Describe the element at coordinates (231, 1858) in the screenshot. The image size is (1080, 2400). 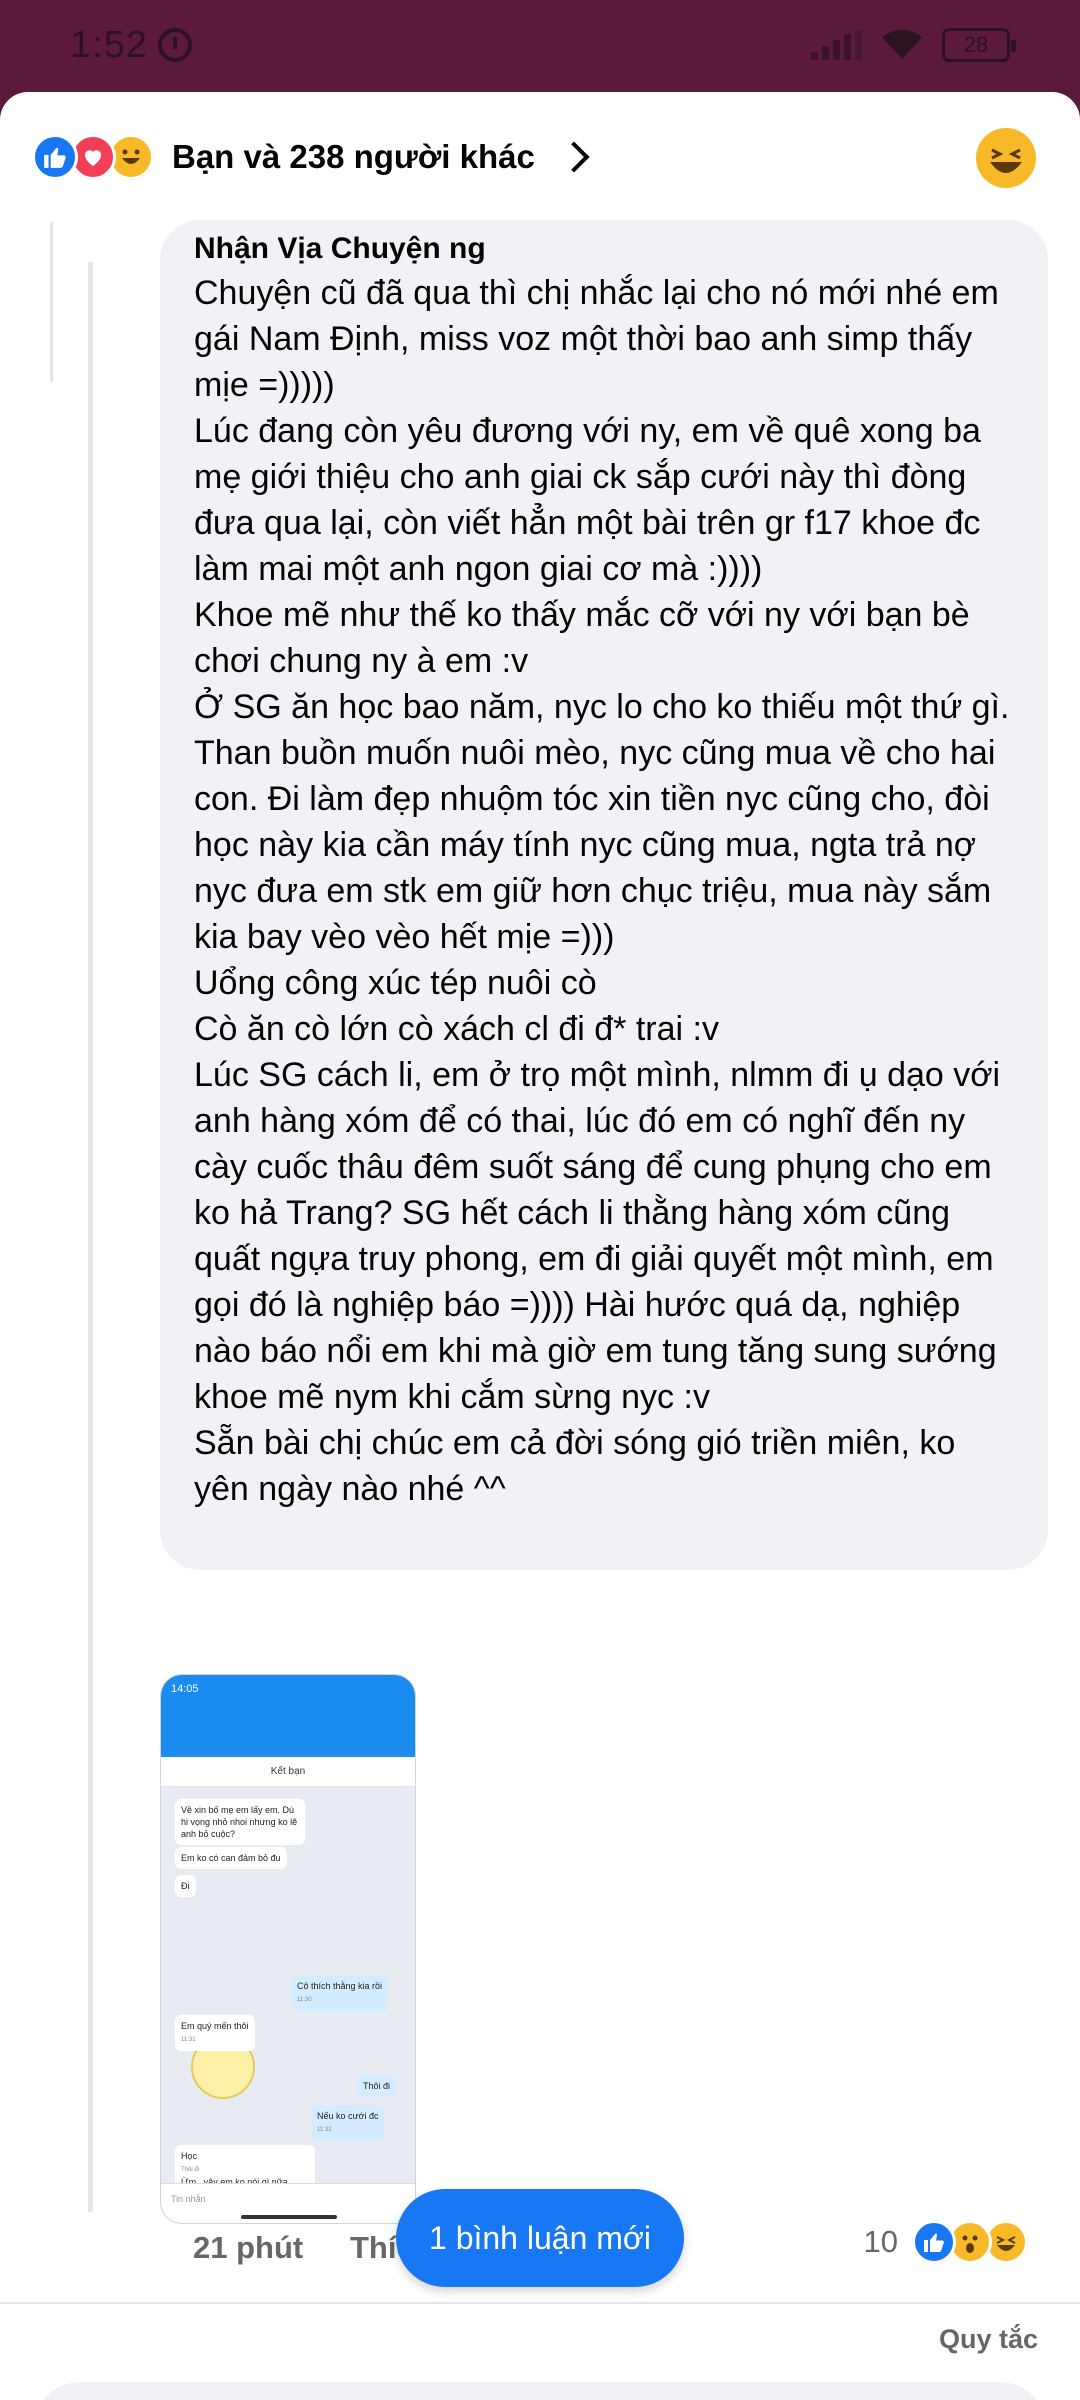
I see `attachment-message: Em ko có can đảm bỏ đu` at that location.